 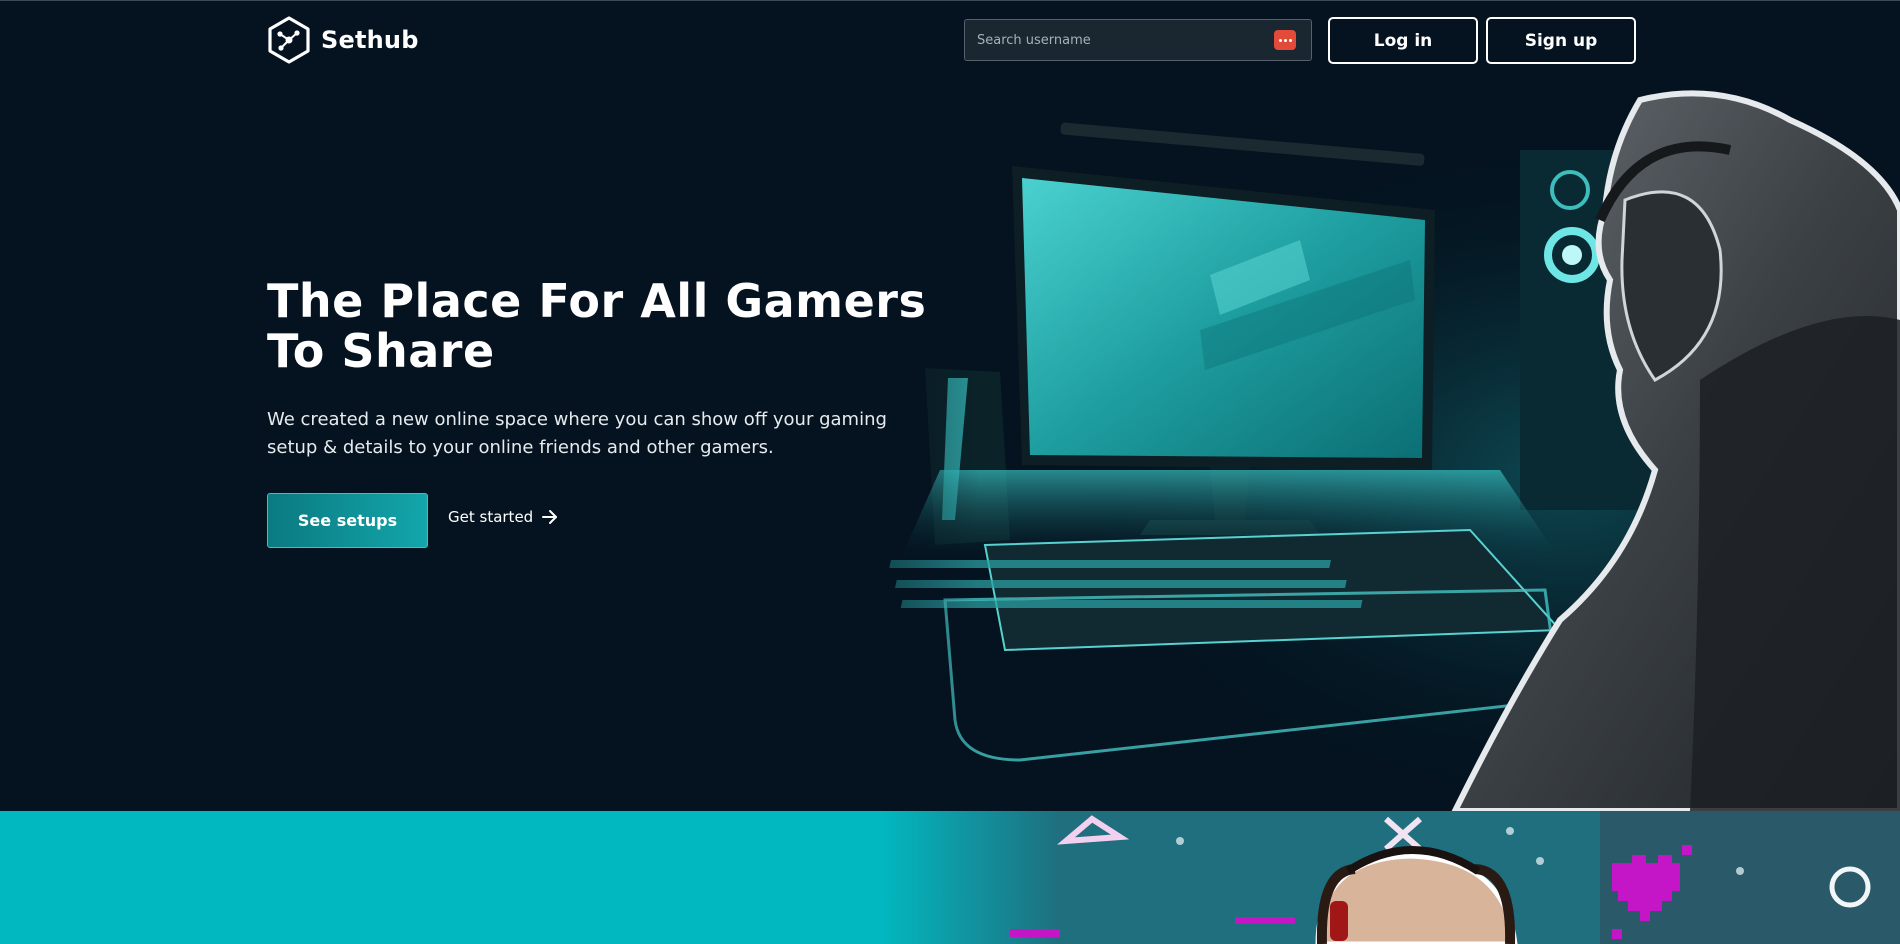 What do you see at coordinates (1119, 40) in the screenshot?
I see `search-input` at bounding box center [1119, 40].